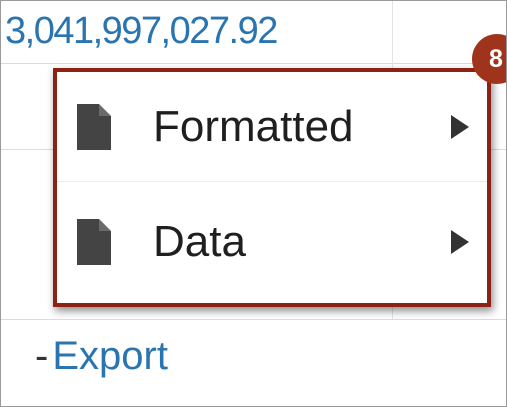 This screenshot has height=407, width=507. Describe the element at coordinates (253, 126) in the screenshot. I see `menu-item-label: Formatted` at that location.